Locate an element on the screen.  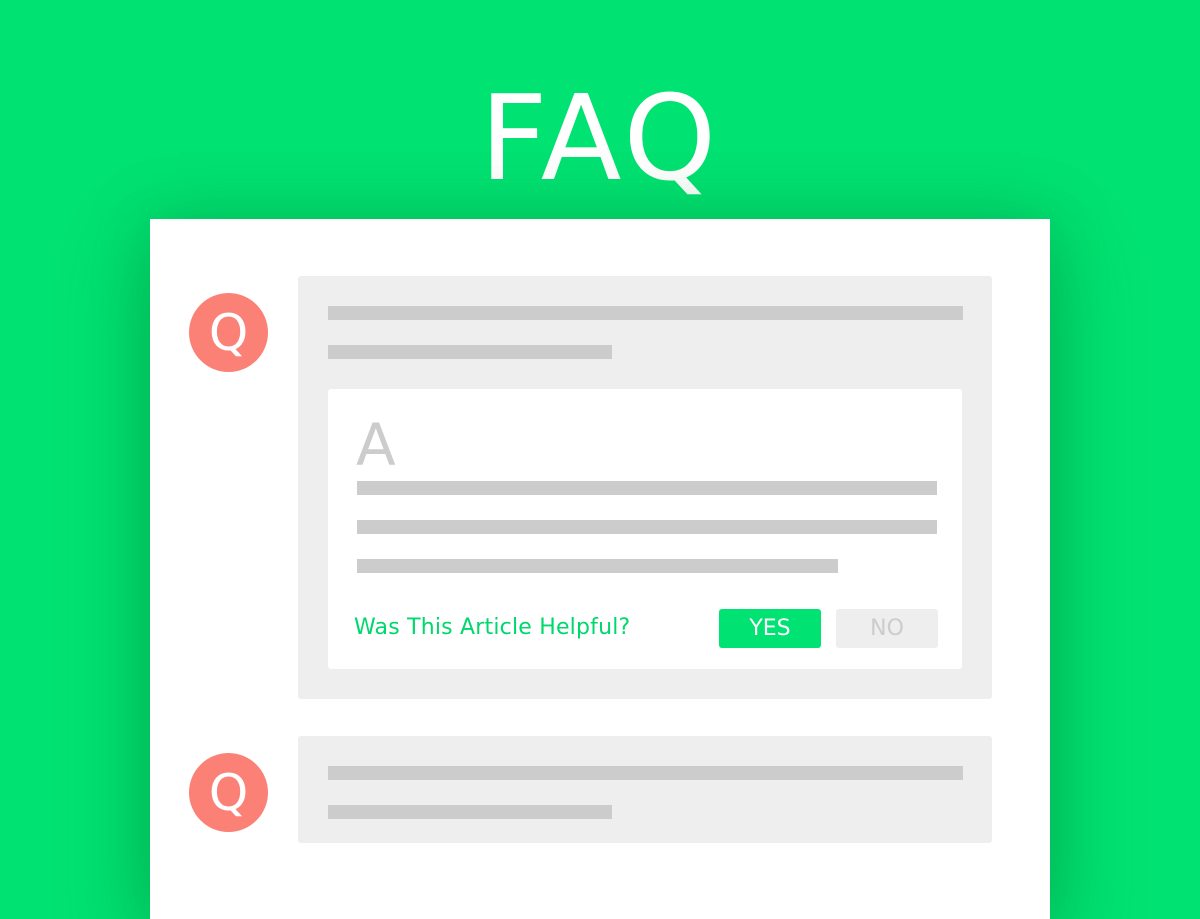
no-button: NO is located at coordinates (887, 628).